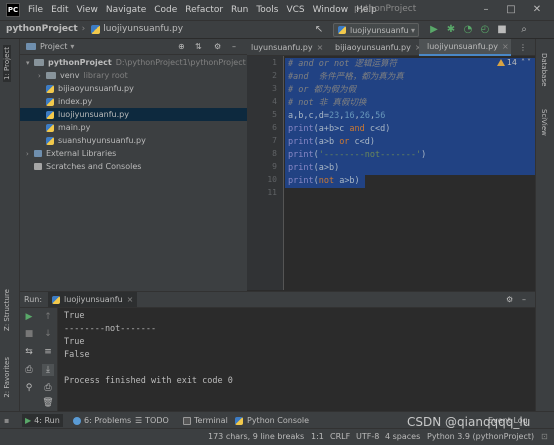  What do you see at coordinates (165, 10) in the screenshot?
I see `menu-code: Code` at bounding box center [165, 10].